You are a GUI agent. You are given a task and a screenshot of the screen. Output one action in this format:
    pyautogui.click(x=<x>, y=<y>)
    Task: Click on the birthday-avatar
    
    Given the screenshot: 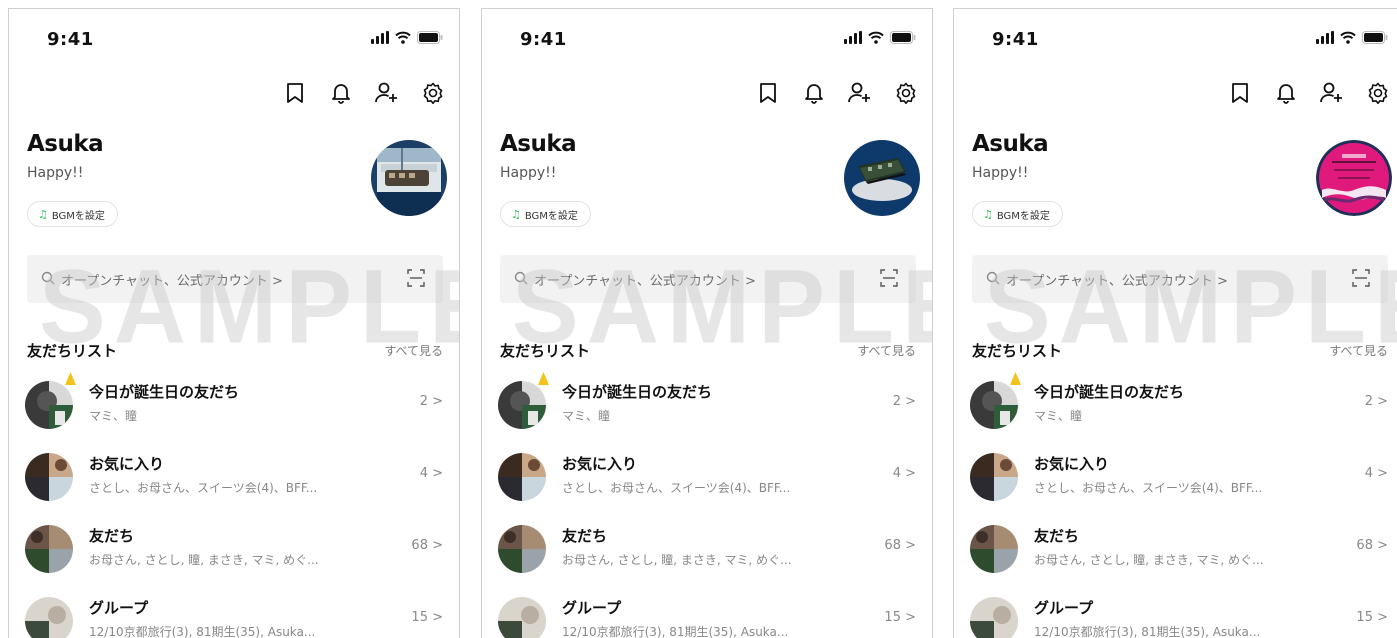 What is the action you would take?
    pyautogui.click(x=49, y=405)
    